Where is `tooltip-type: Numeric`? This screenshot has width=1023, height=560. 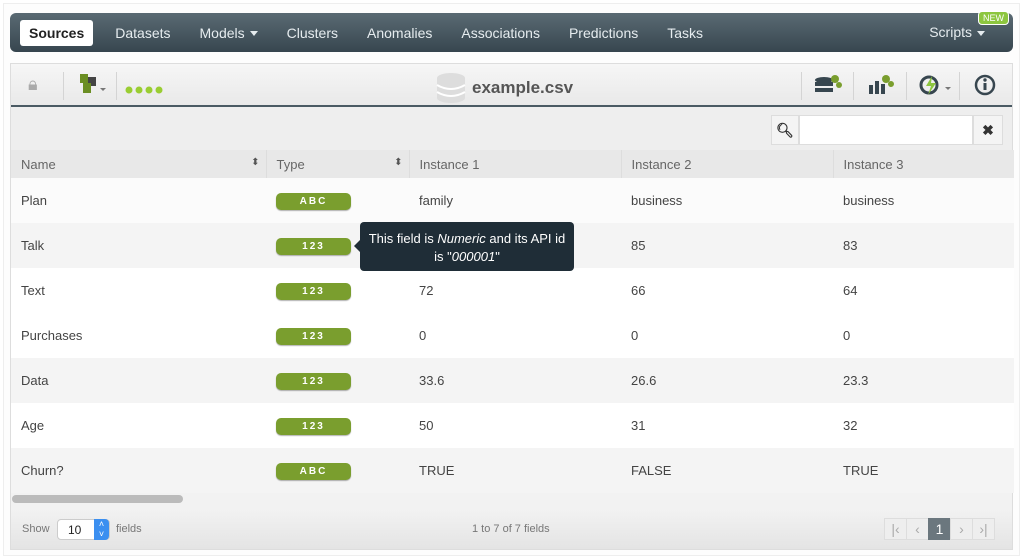 tooltip-type: Numeric is located at coordinates (461, 238).